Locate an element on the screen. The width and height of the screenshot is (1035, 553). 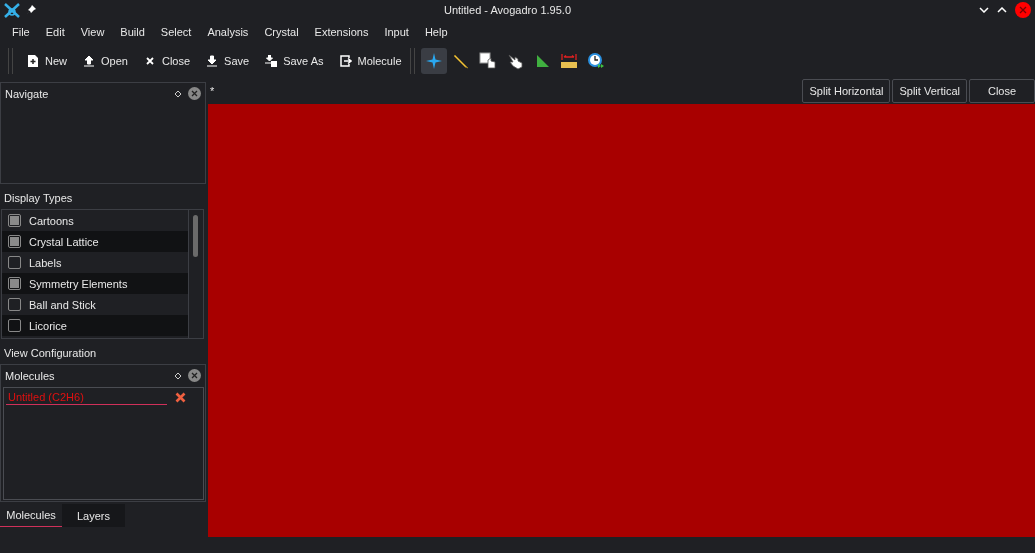
maximize-icon is located at coordinates (1002, 10).